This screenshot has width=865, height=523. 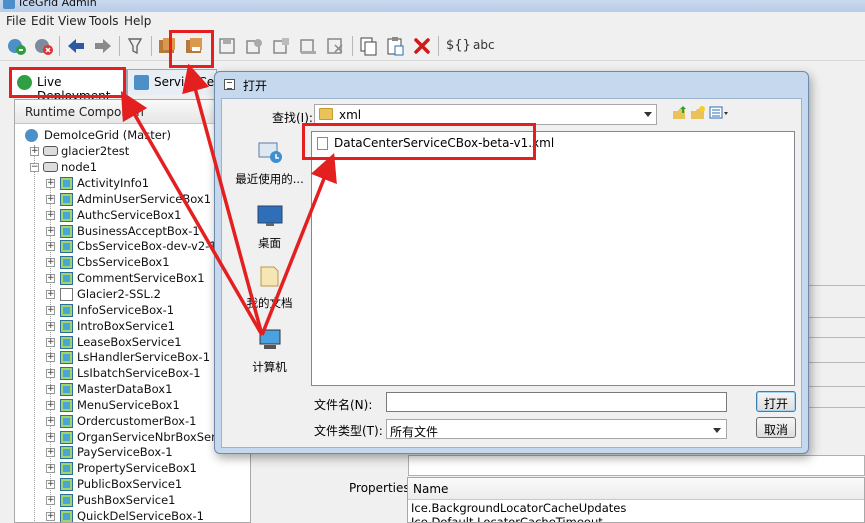 What do you see at coordinates (698, 113) in the screenshot?
I see `new-folder-icon` at bounding box center [698, 113].